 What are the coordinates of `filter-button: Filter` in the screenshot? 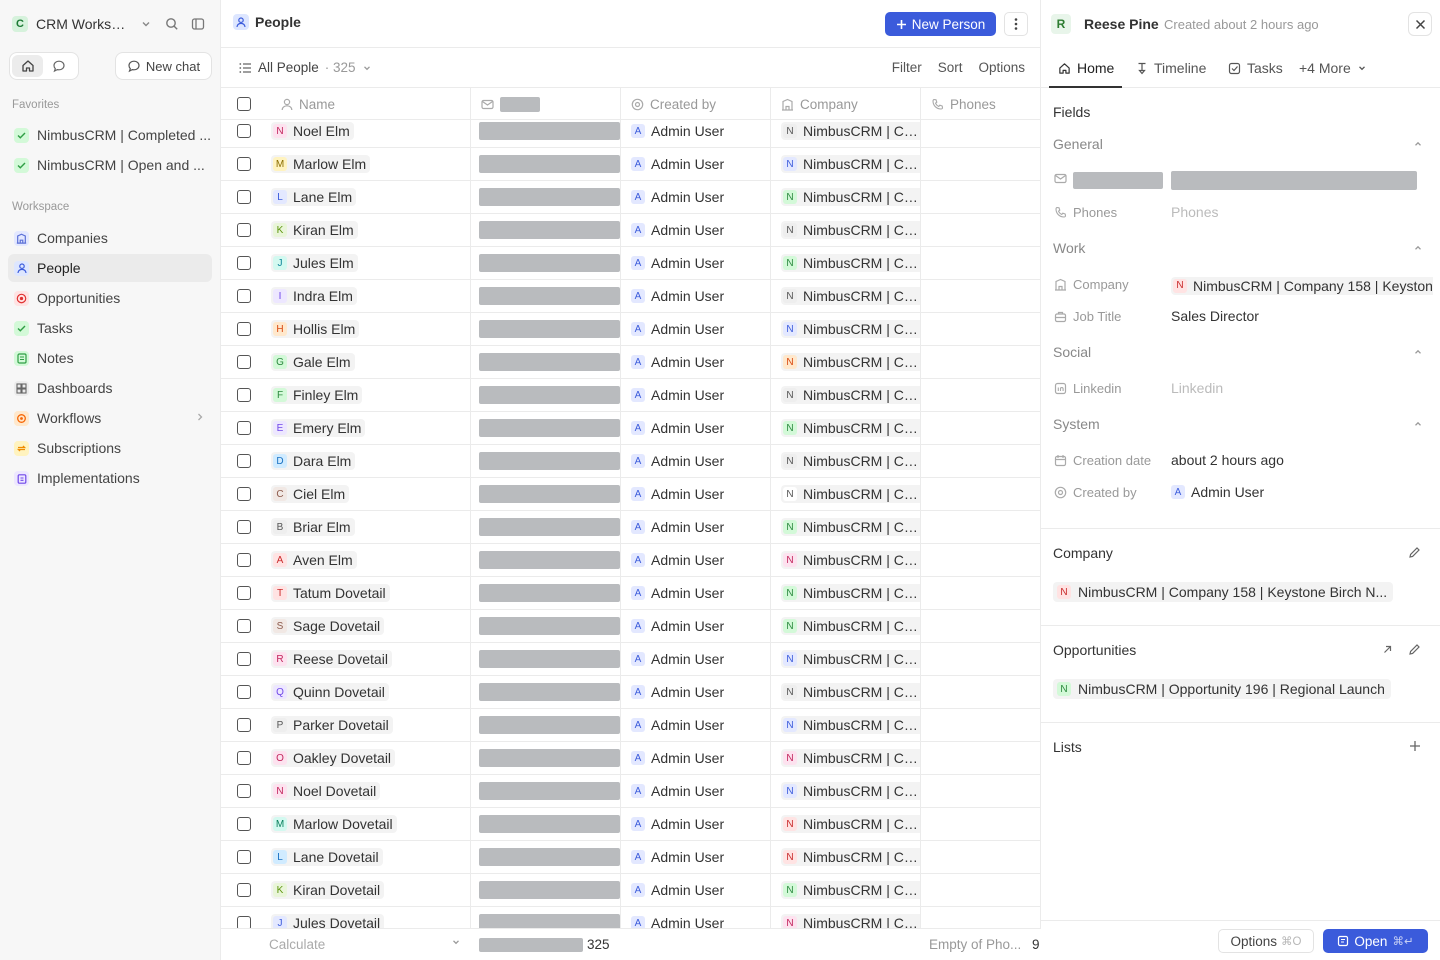 It's located at (907, 67).